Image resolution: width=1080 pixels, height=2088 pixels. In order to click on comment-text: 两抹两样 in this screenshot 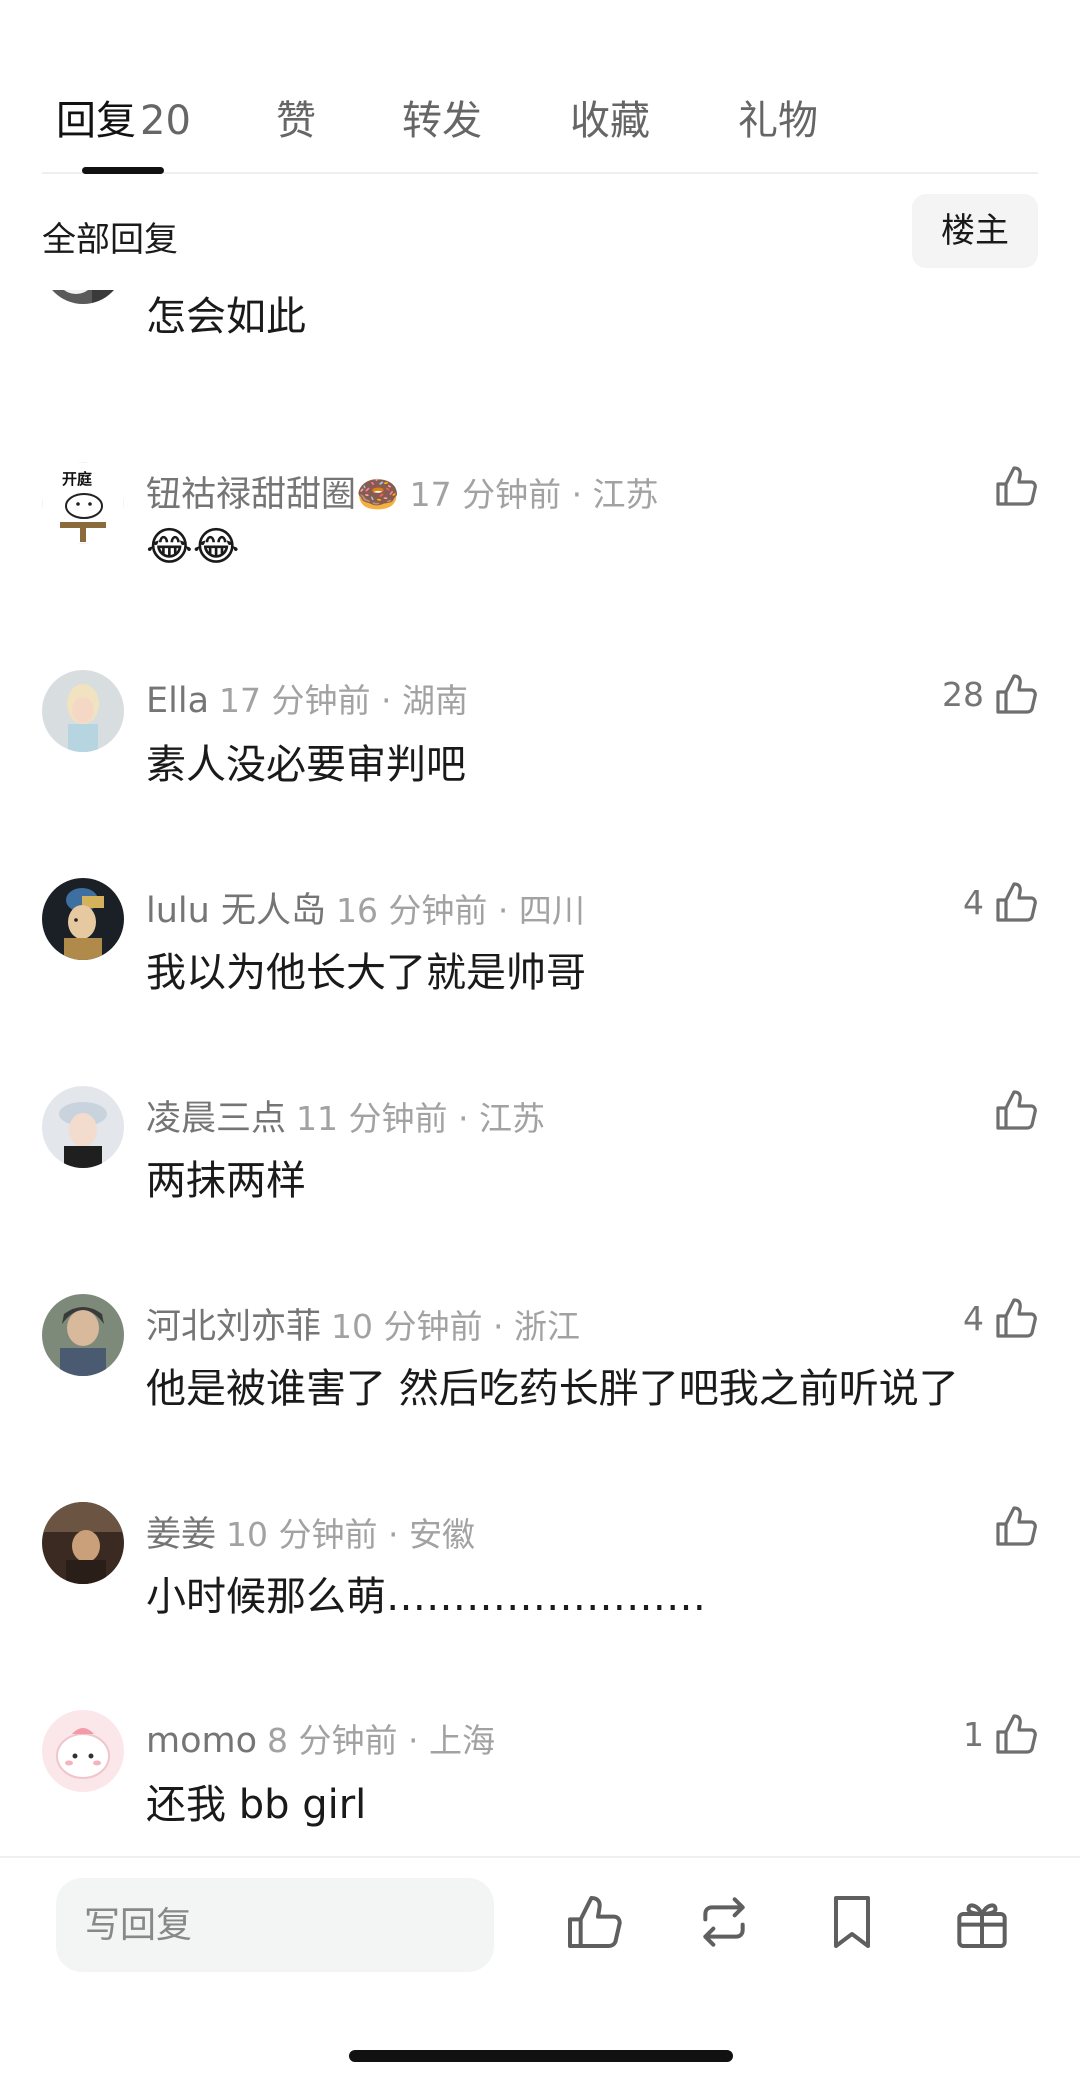, I will do `click(226, 1181)`.